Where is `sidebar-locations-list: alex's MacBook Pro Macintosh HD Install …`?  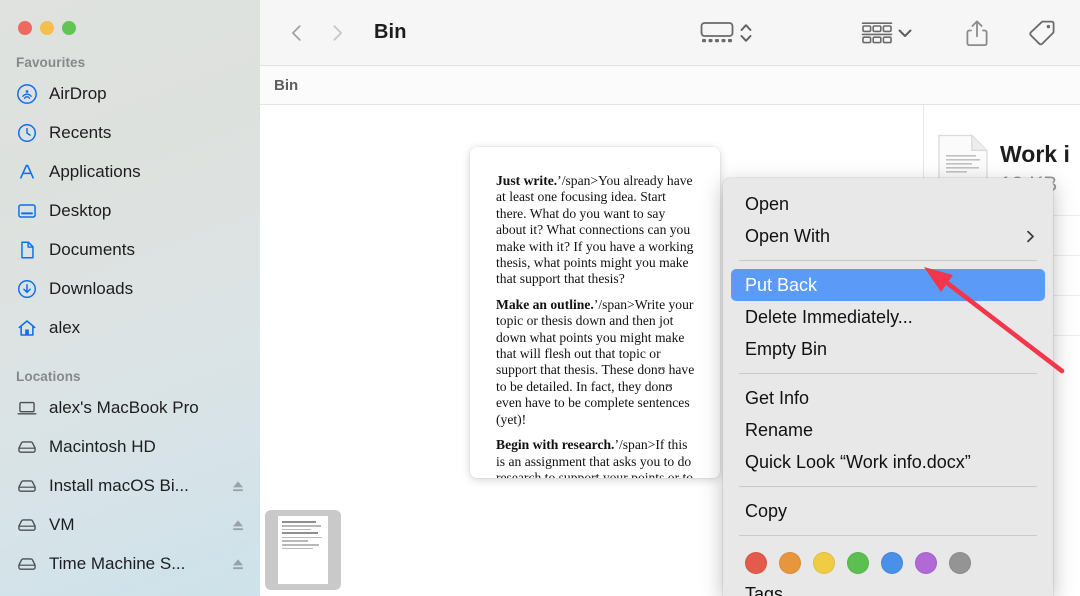 sidebar-locations-list: alex's MacBook Pro Macintosh HD Install … is located at coordinates (130, 485).